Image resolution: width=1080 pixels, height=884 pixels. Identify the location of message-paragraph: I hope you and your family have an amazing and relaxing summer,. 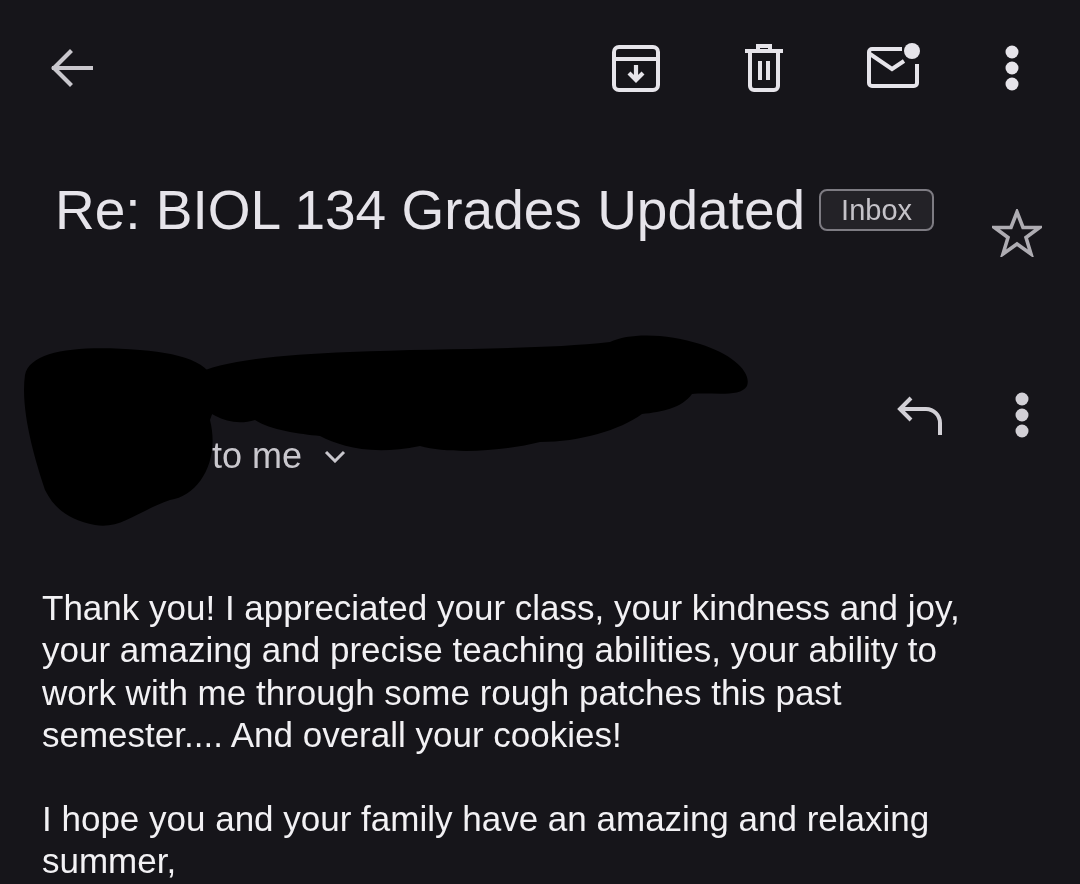
(486, 840).